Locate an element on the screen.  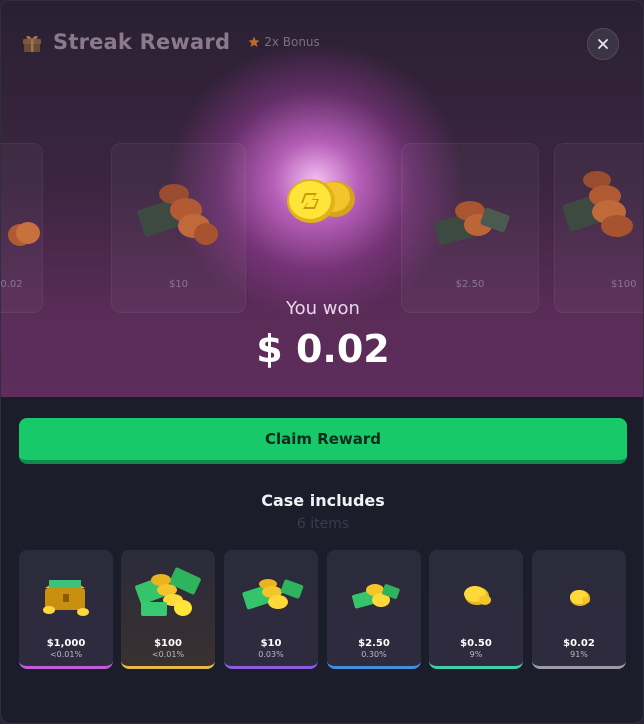
won-amount: $ 0.02 is located at coordinates (323, 349).